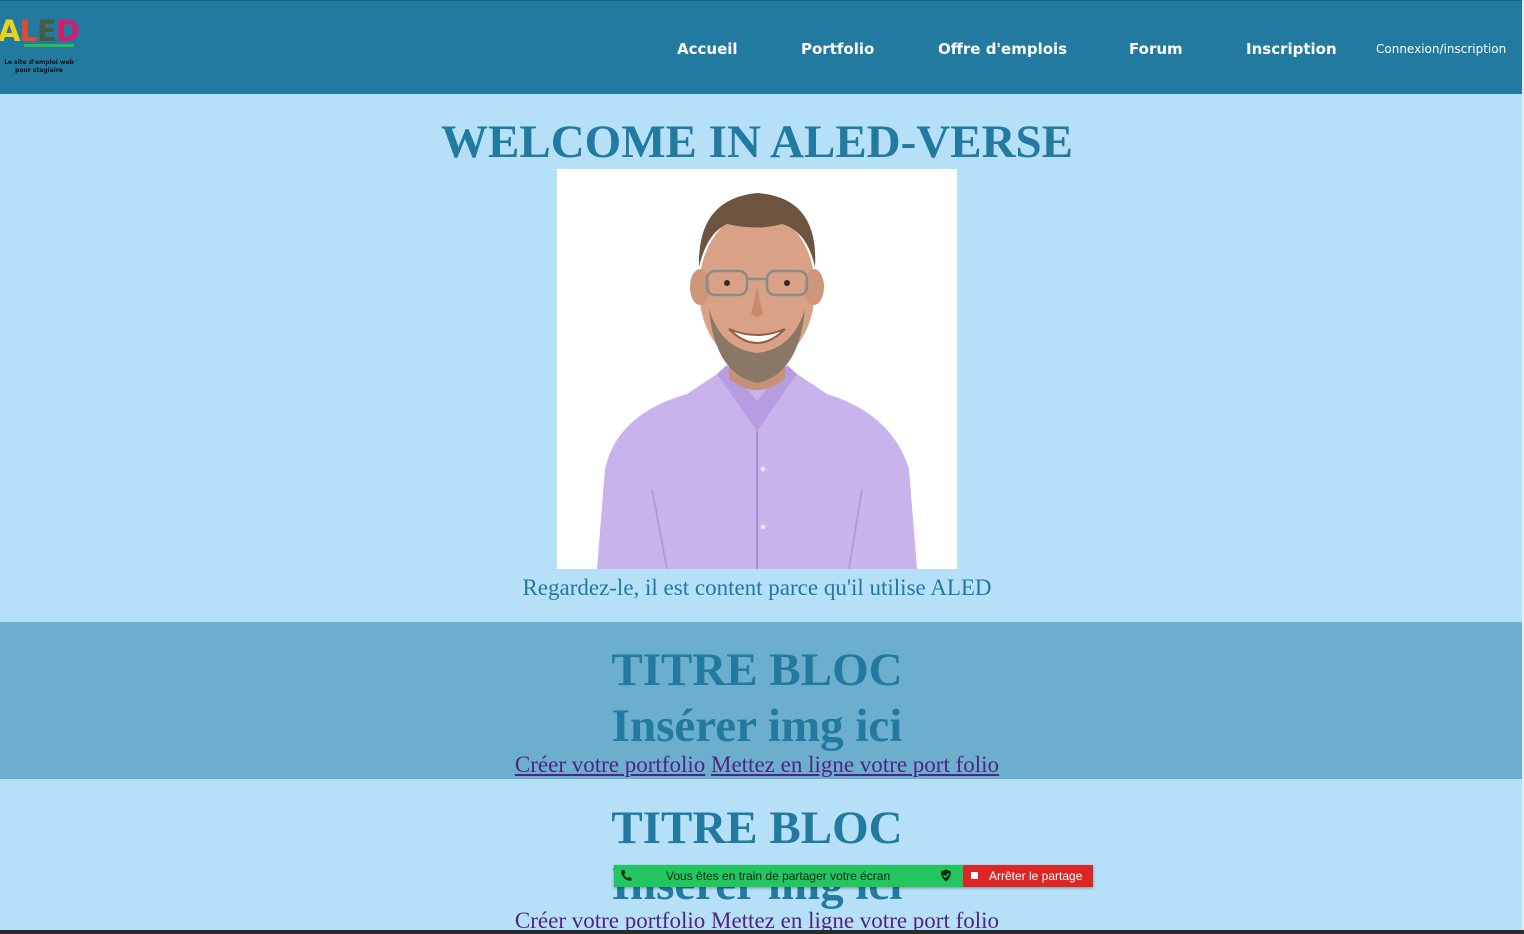  I want to click on logo-underline, so click(49, 45).